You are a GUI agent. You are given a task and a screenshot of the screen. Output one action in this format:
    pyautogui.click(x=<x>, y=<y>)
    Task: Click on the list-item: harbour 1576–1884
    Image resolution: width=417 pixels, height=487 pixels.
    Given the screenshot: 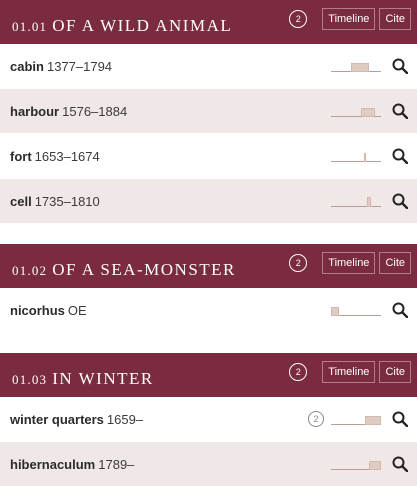 What is the action you would take?
    pyautogui.click(x=208, y=111)
    